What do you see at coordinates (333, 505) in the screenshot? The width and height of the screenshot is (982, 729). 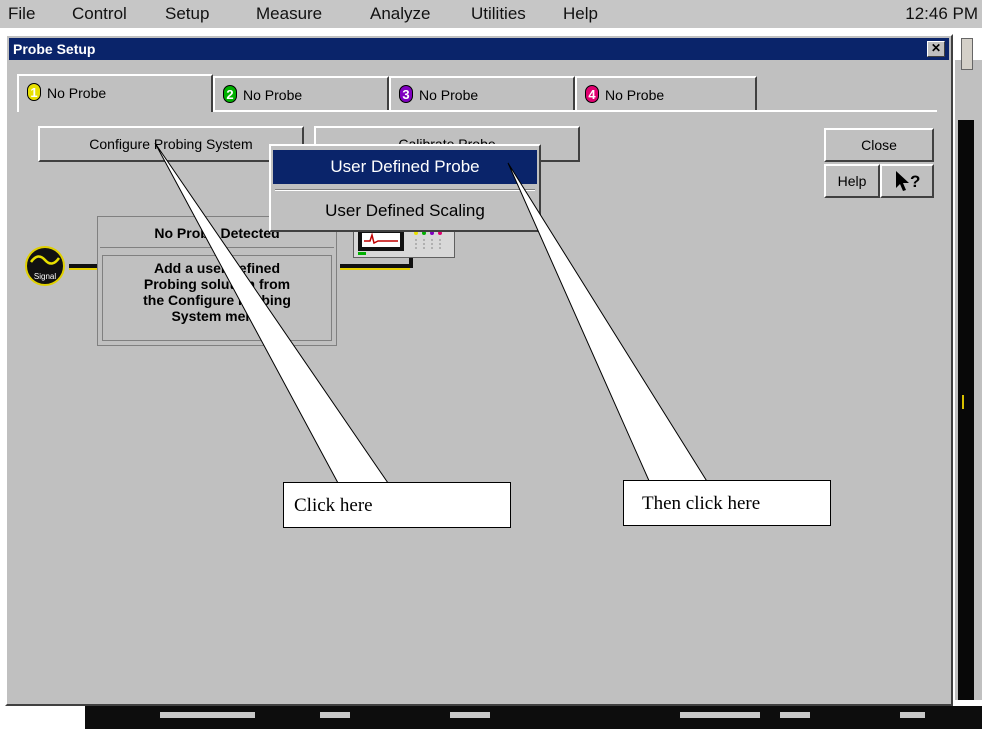 I see `callout-text: Click here` at bounding box center [333, 505].